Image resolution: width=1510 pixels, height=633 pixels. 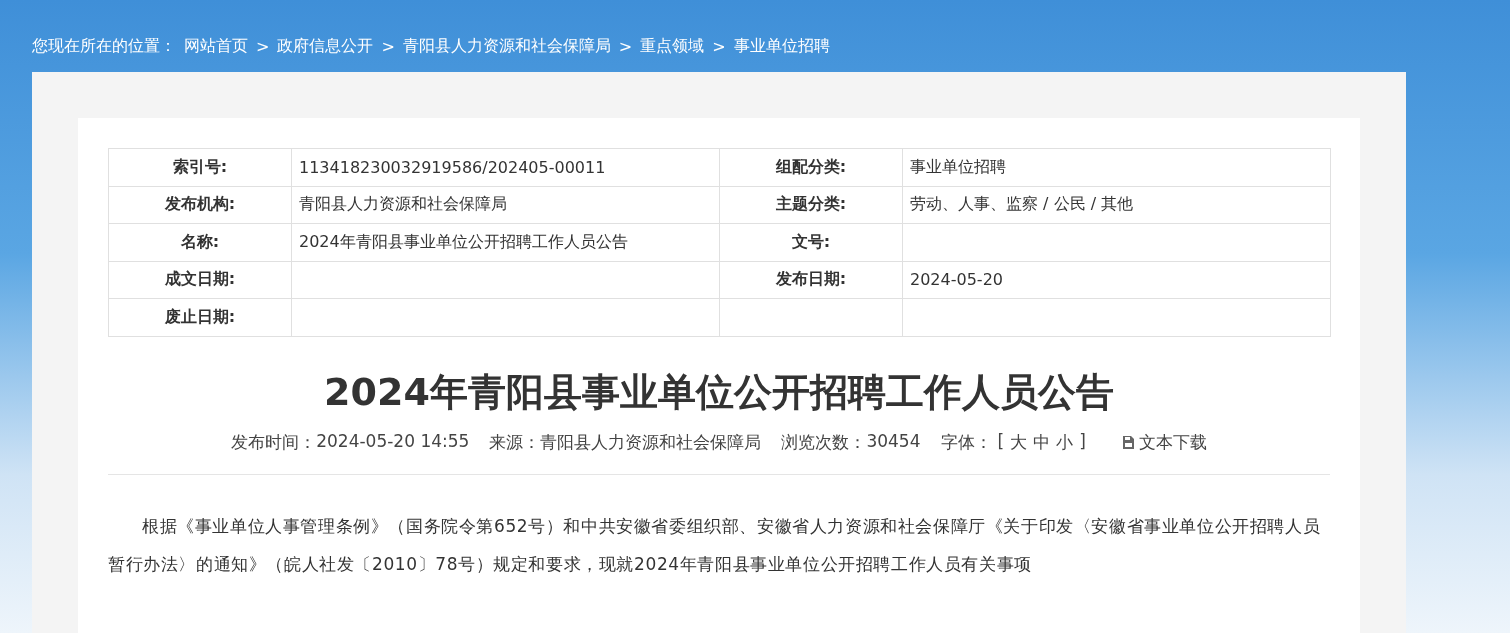 I want to click on location-label: 您现在所在的位置：, so click(x=104, y=46).